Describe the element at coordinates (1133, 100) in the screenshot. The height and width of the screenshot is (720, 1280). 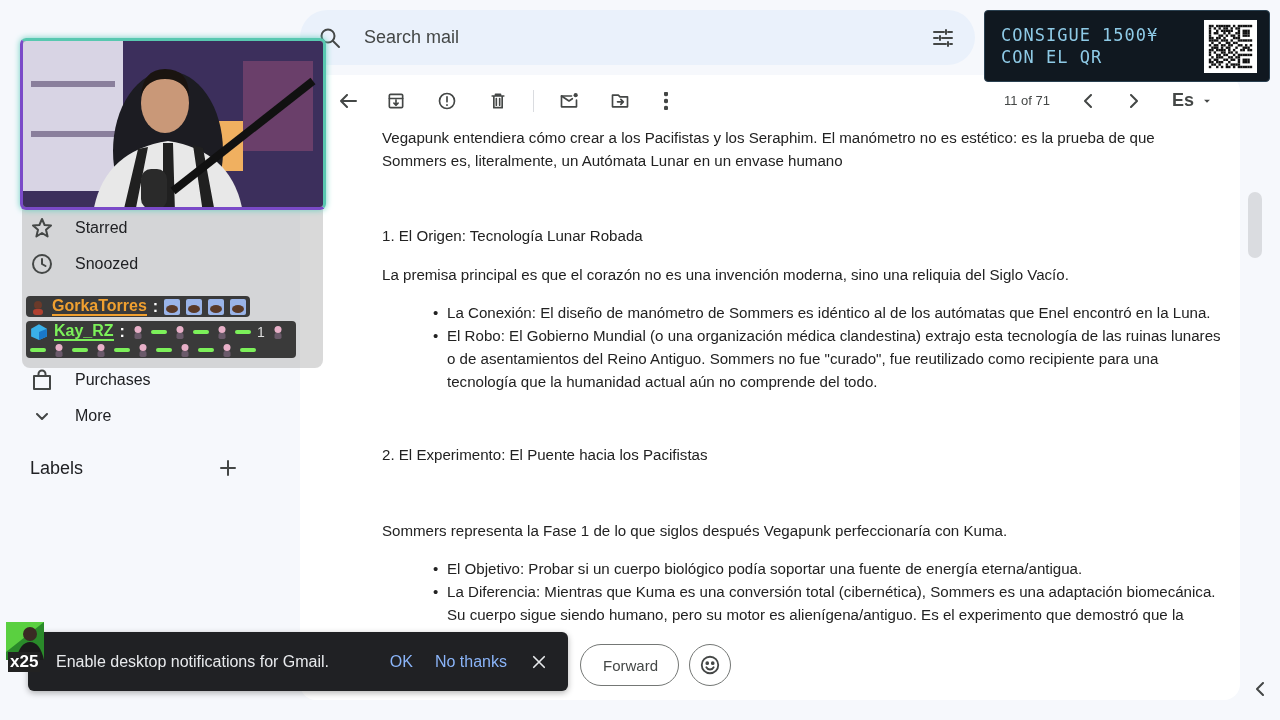
I see `chevron-right-icon` at that location.